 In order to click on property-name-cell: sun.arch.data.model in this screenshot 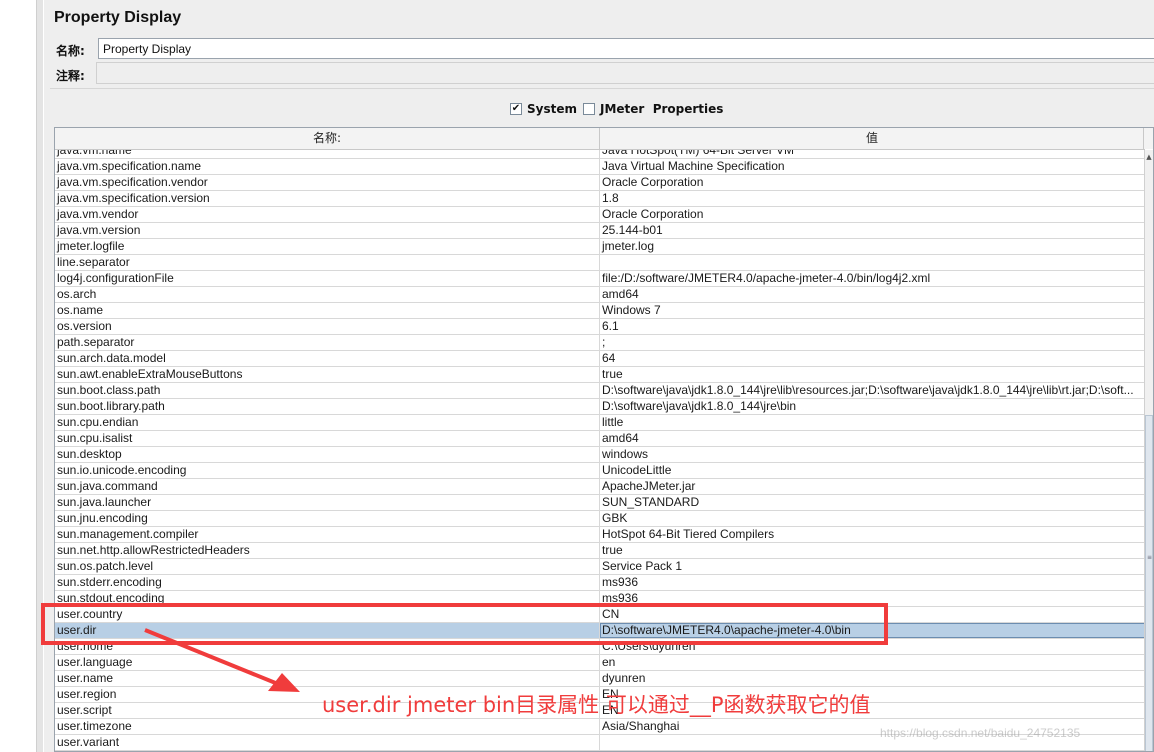, I will do `click(327, 358)`.